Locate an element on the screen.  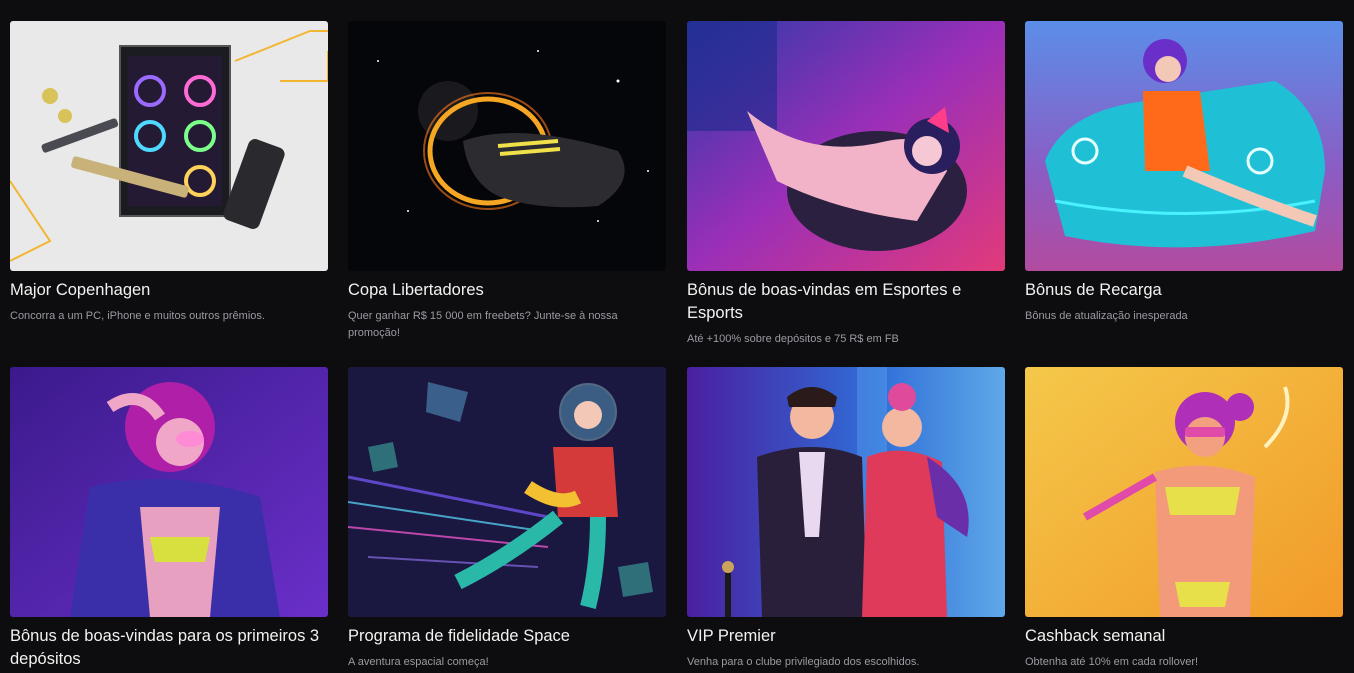
promo-title: Major Copenhagen is located at coordinates (169, 290).